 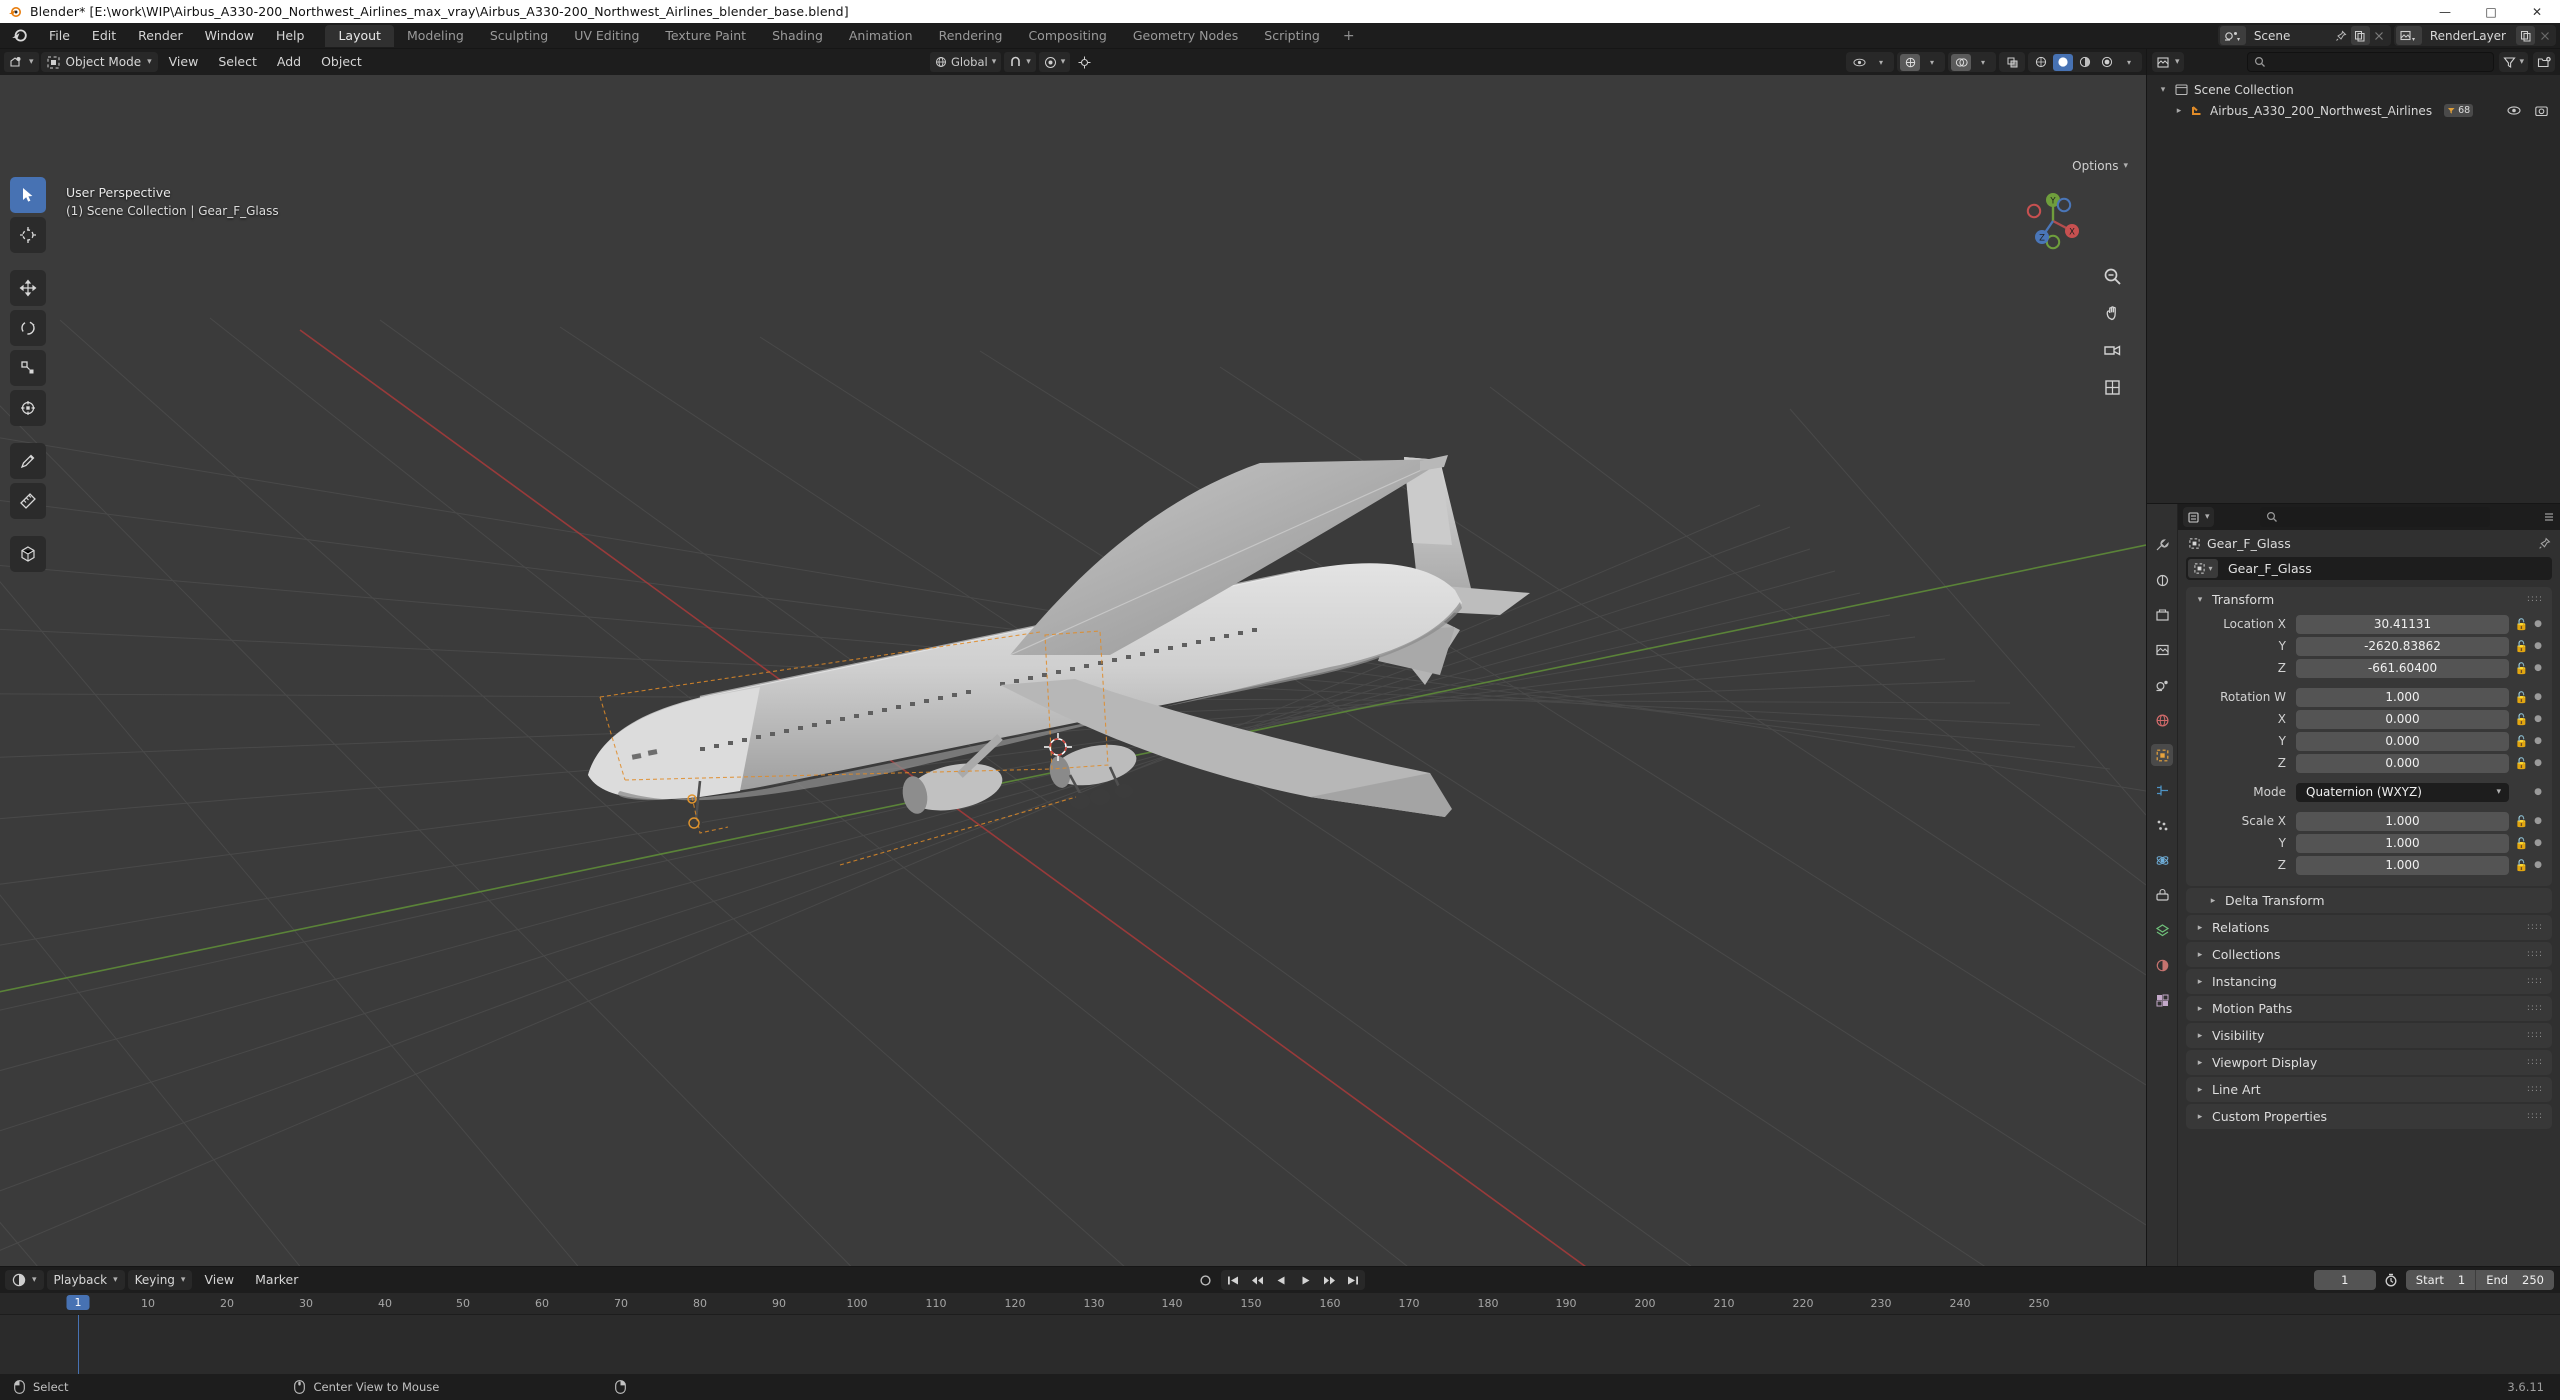 I want to click on tool-transform, so click(x=28, y=408).